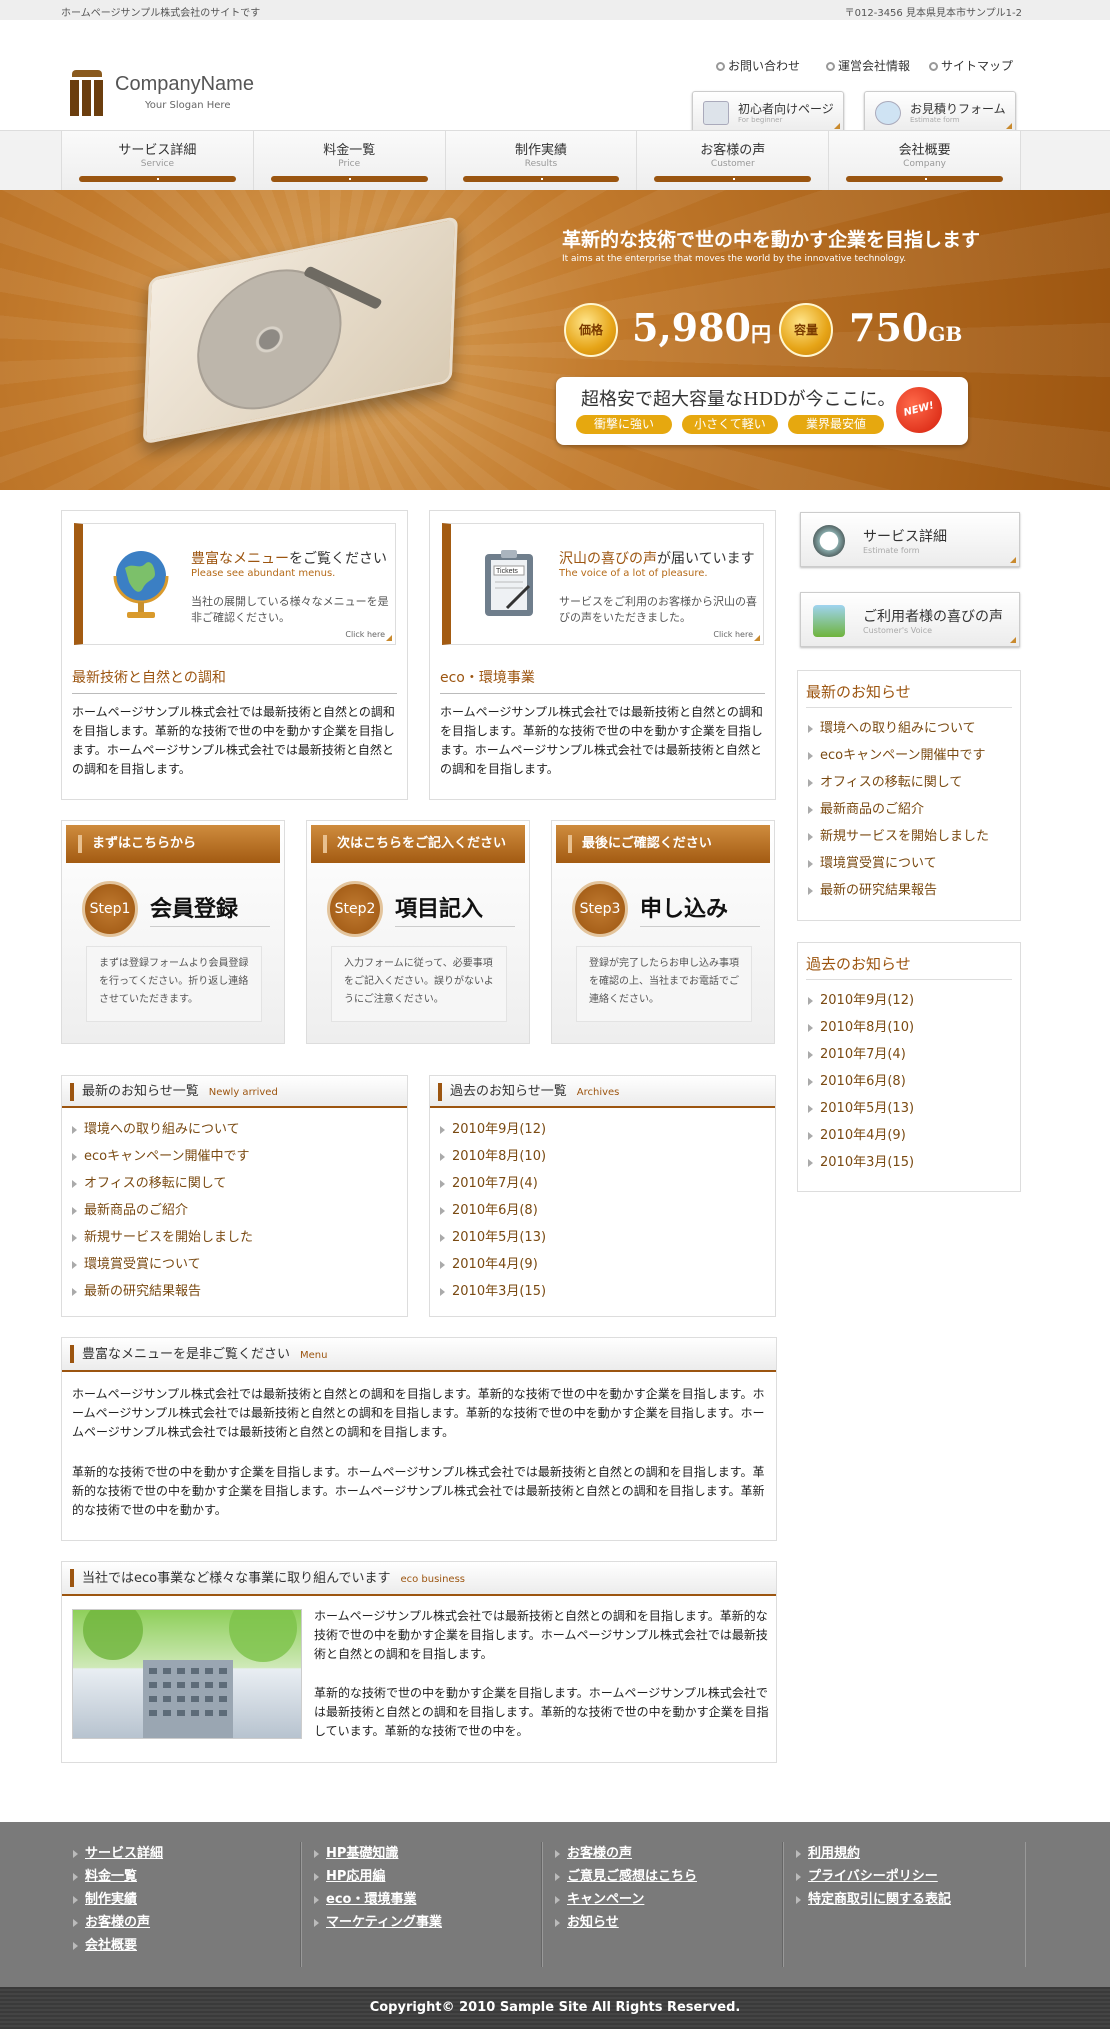 Image resolution: width=1110 pixels, height=2029 pixels. What do you see at coordinates (507, 571) in the screenshot?
I see `svg-text: Tickets` at bounding box center [507, 571].